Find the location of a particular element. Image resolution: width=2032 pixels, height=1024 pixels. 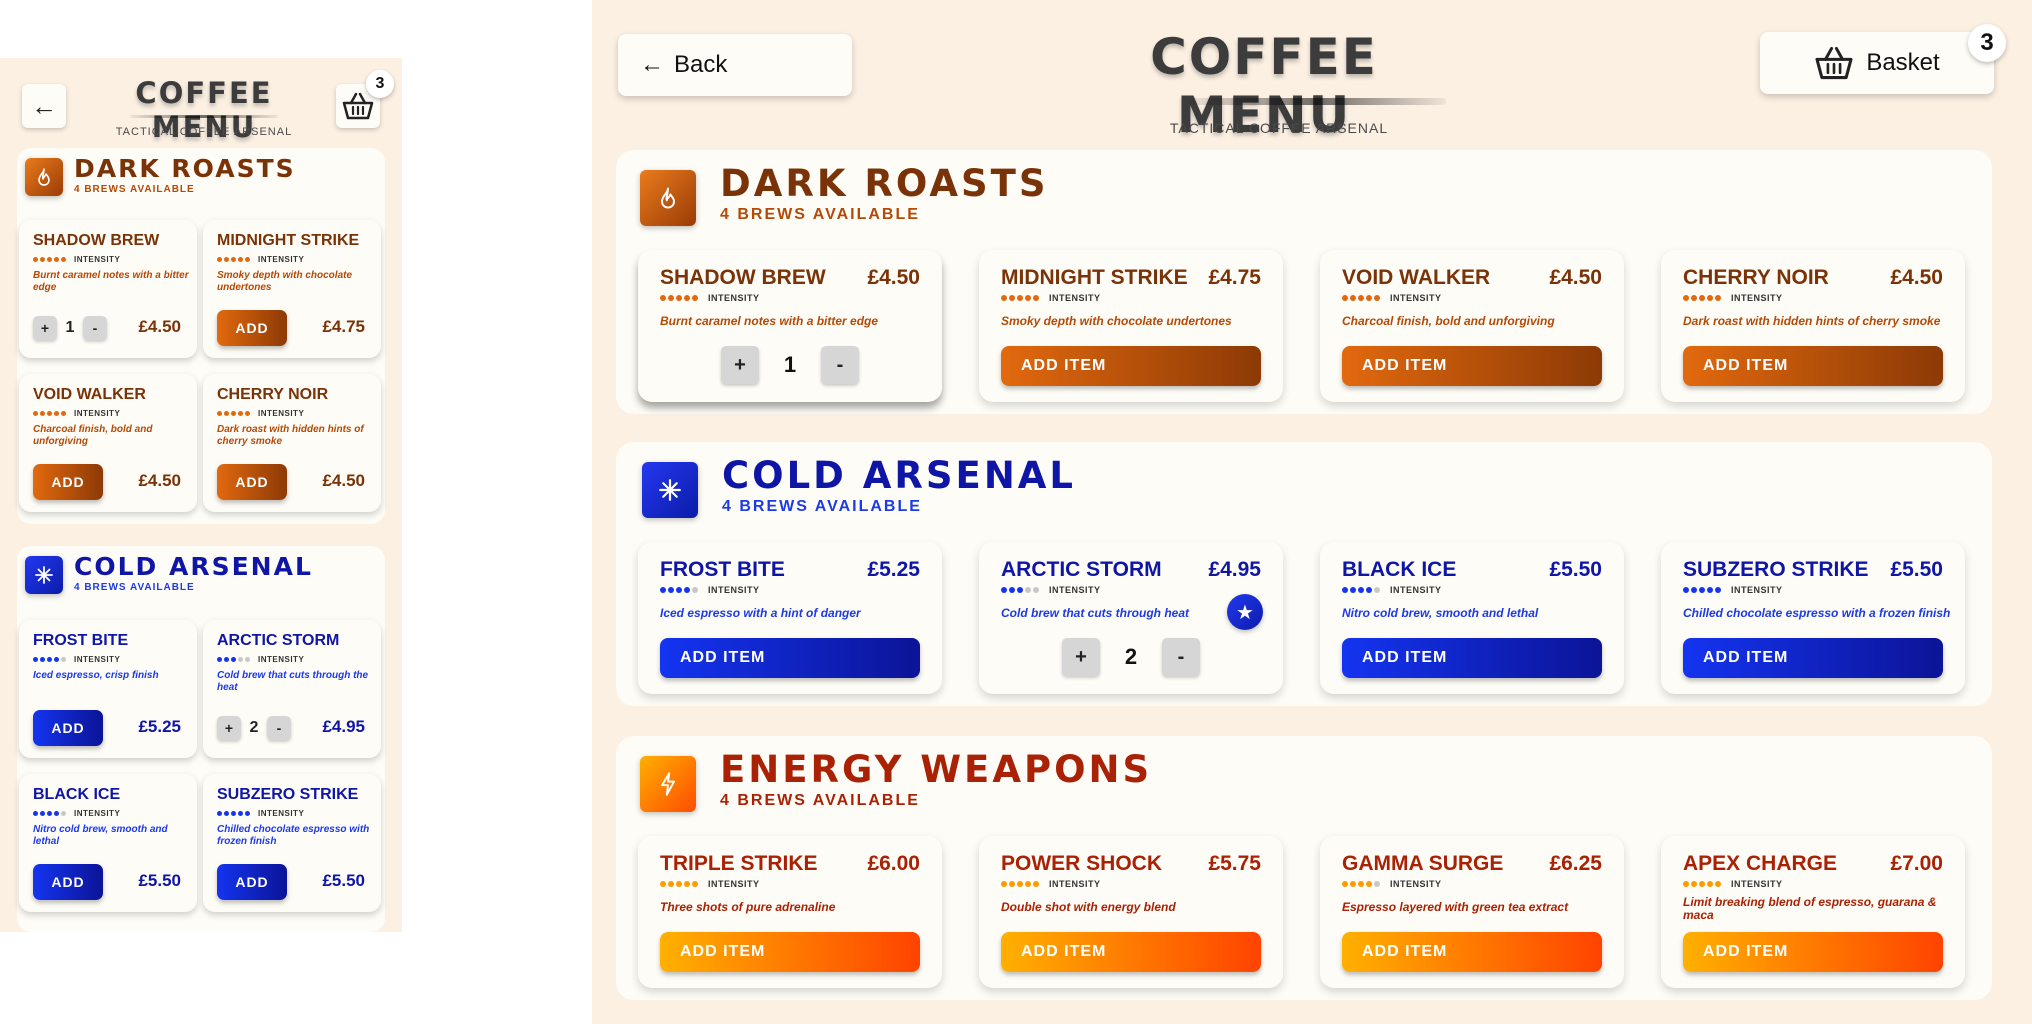

basket-label: Basket is located at coordinates (1903, 62).